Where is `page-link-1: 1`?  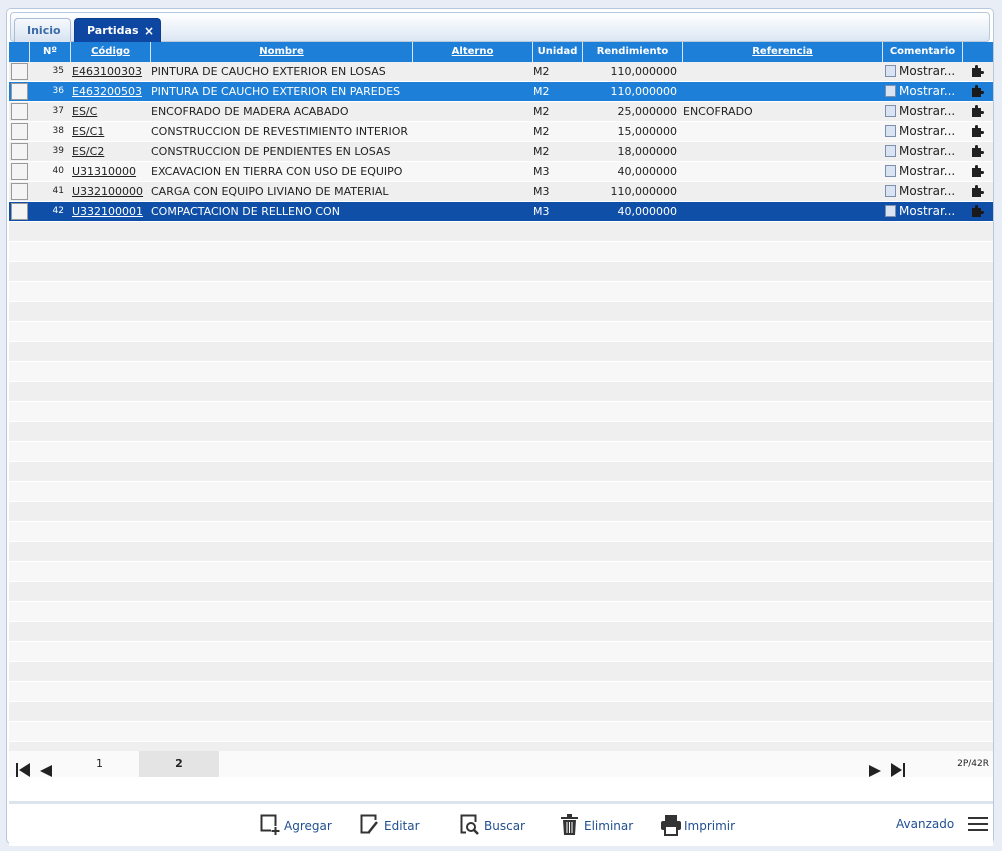
page-link-1: 1 is located at coordinates (99, 764).